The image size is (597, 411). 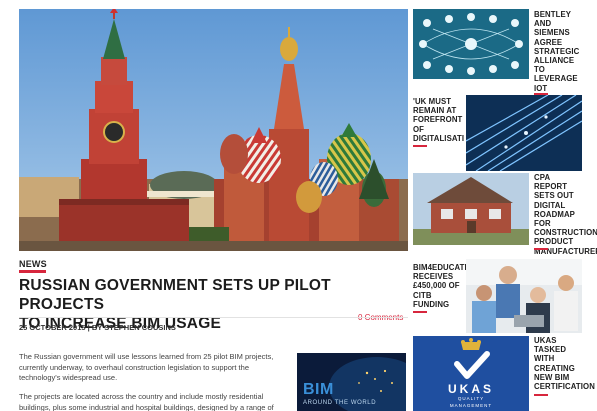 What do you see at coordinates (471, 209) in the screenshot?
I see `house-image` at bounding box center [471, 209].